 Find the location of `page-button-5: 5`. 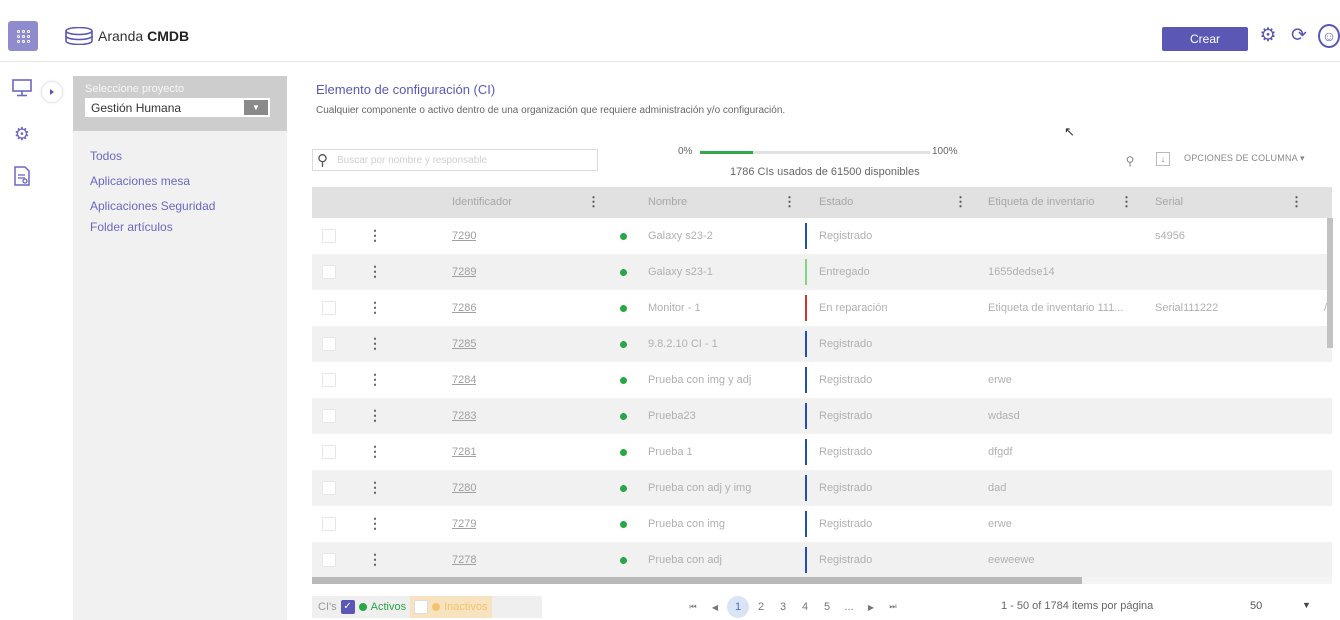

page-button-5: 5 is located at coordinates (827, 607).